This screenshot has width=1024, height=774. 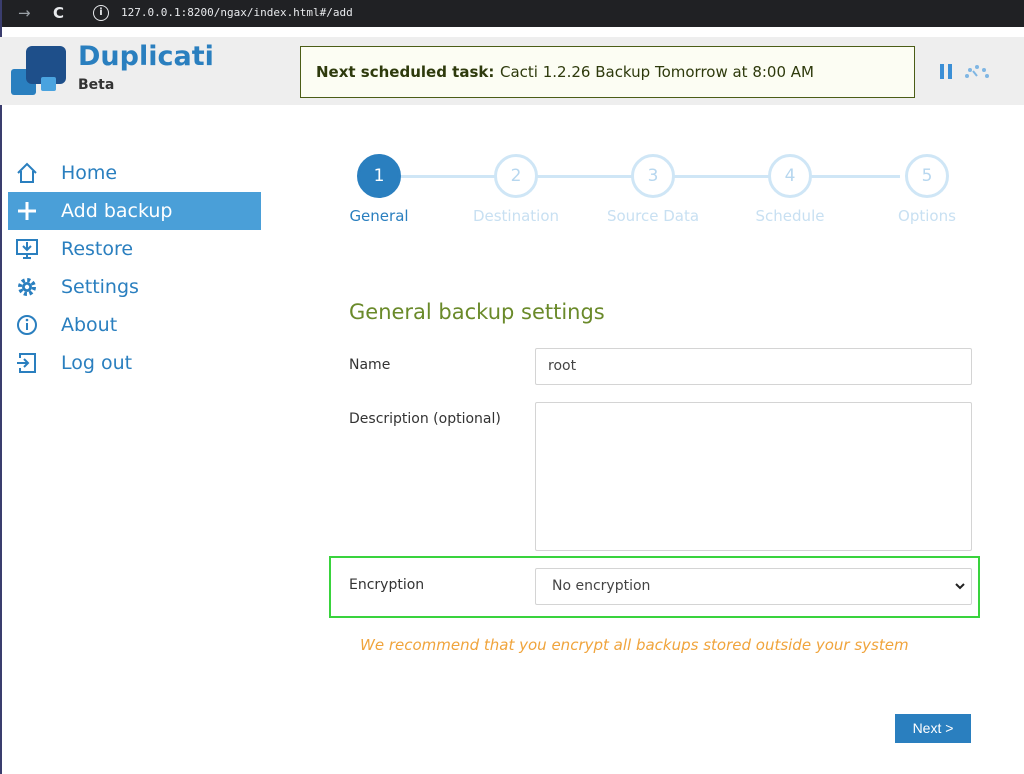 I want to click on next-button: Next >, so click(x=933, y=728).